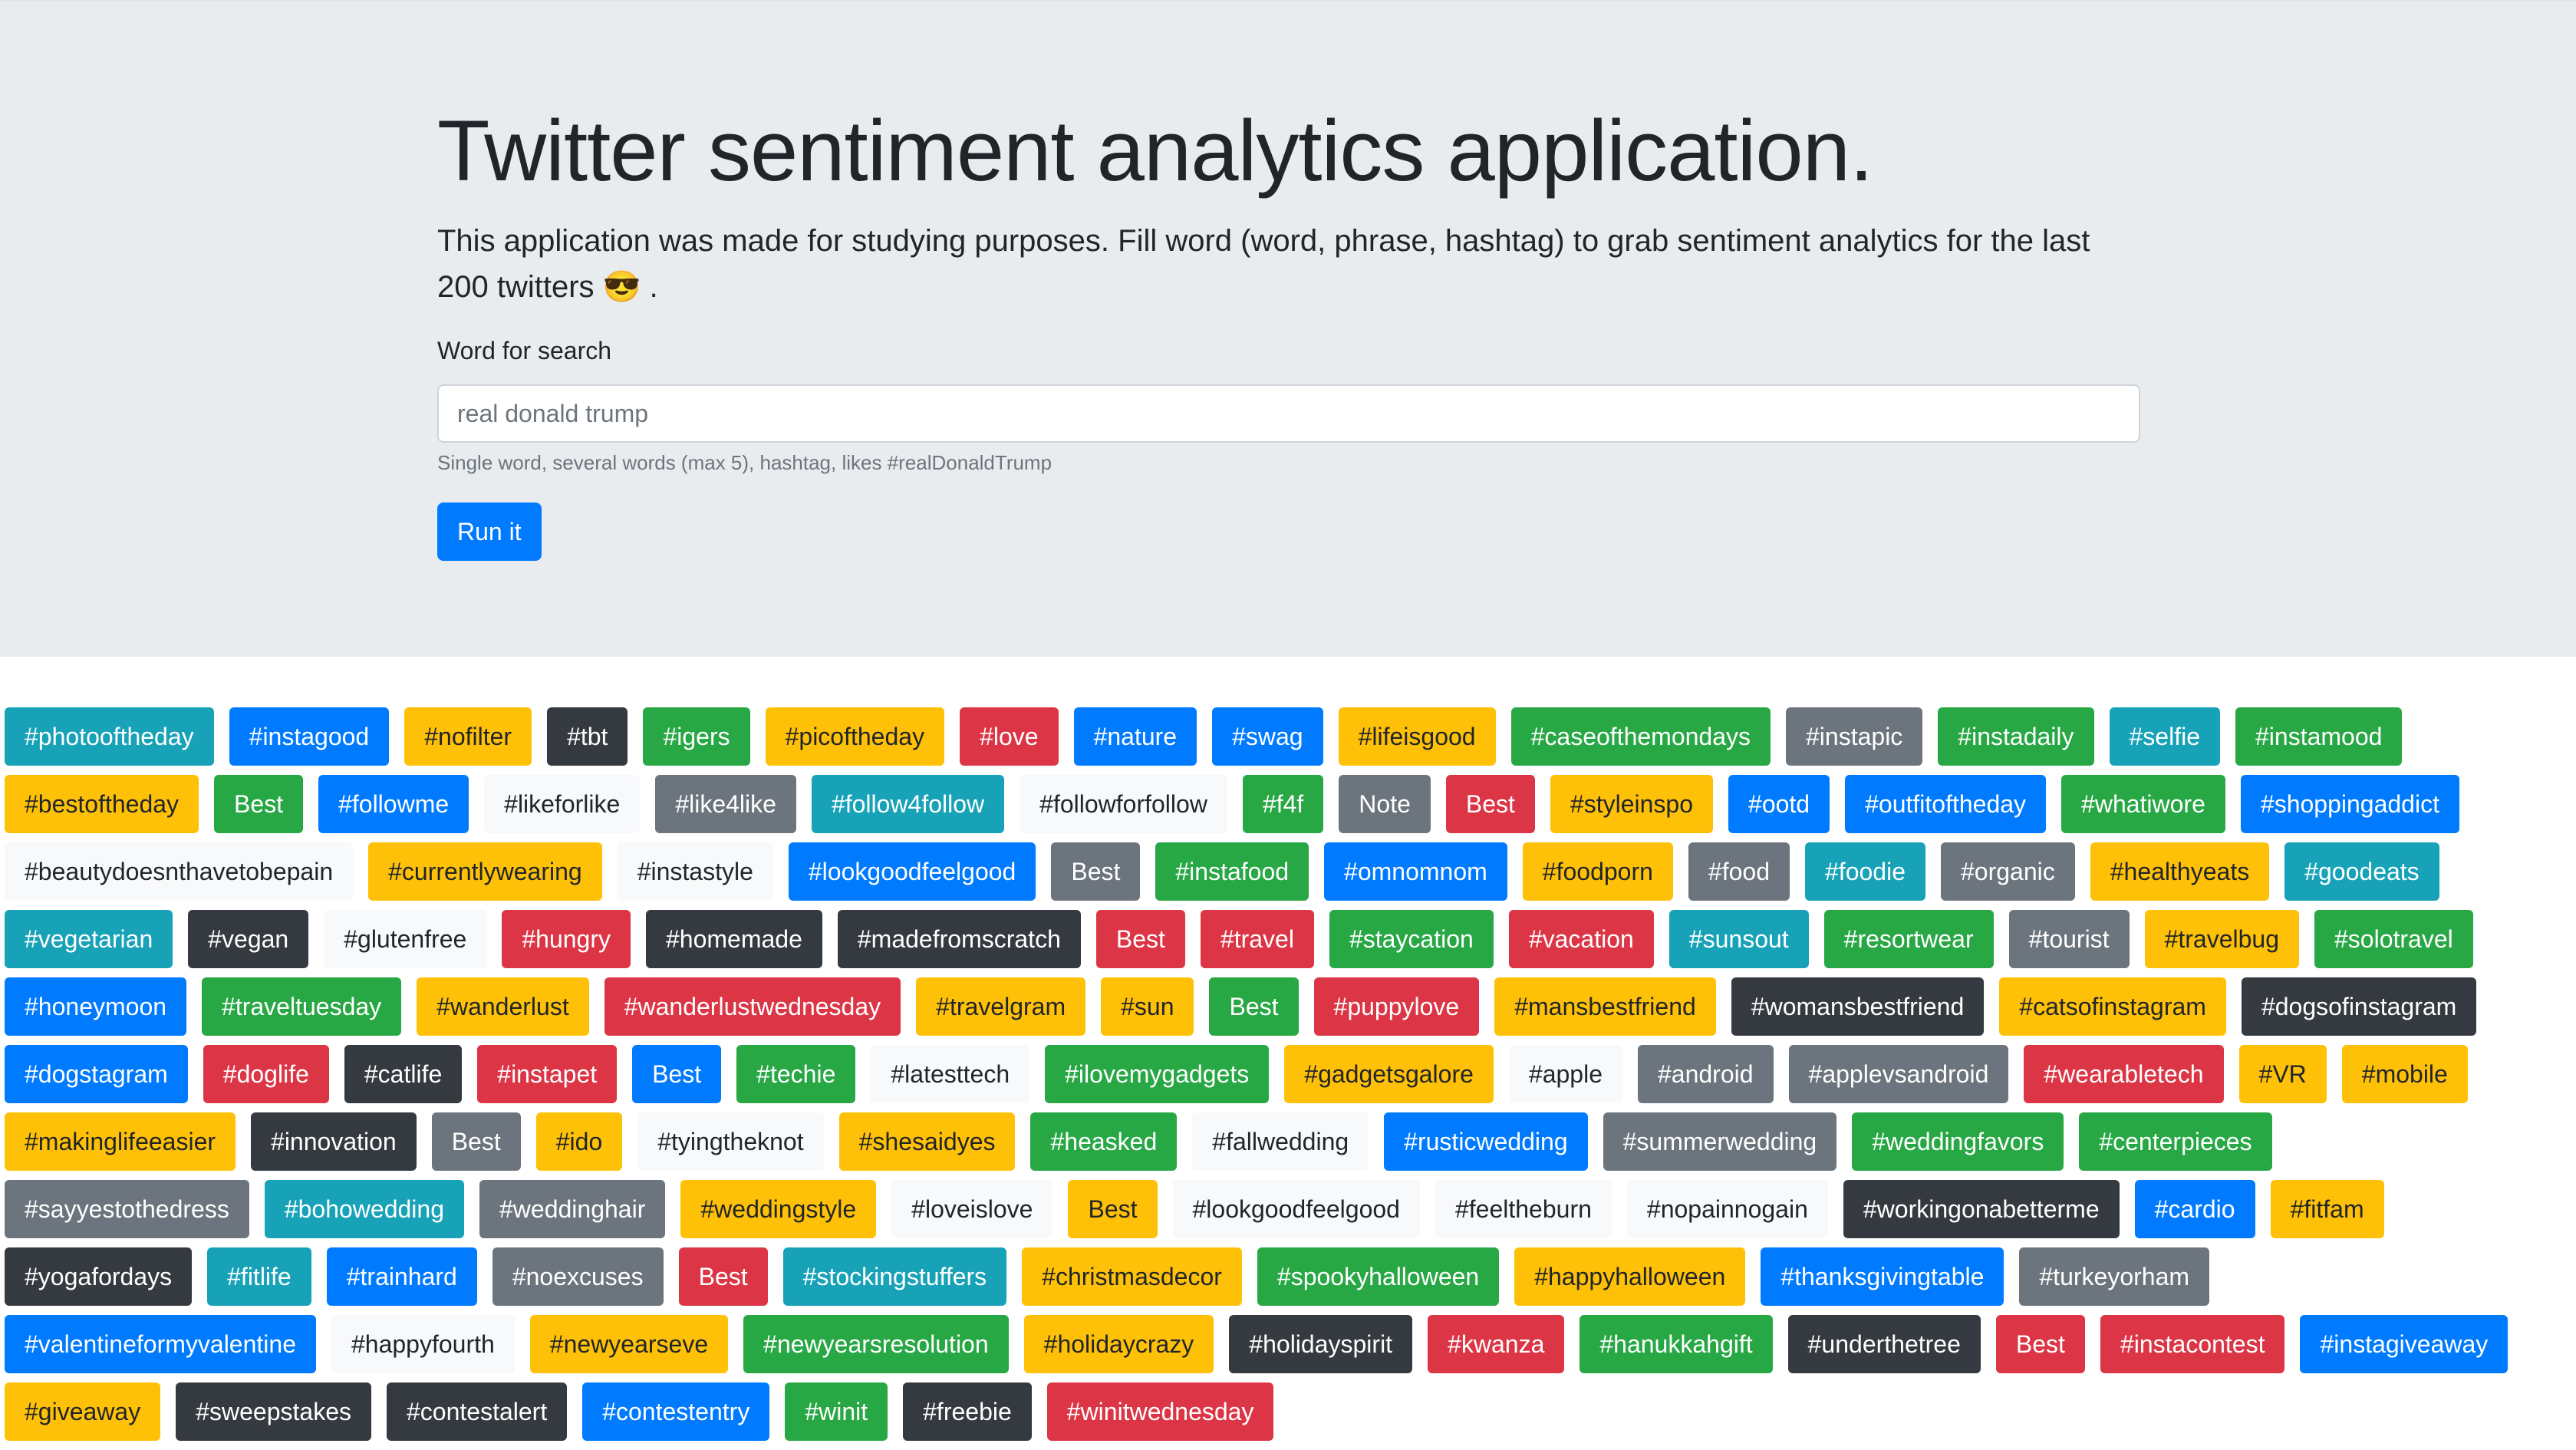  I want to click on hashtag-badge: #underthetree, so click(1884, 1344).